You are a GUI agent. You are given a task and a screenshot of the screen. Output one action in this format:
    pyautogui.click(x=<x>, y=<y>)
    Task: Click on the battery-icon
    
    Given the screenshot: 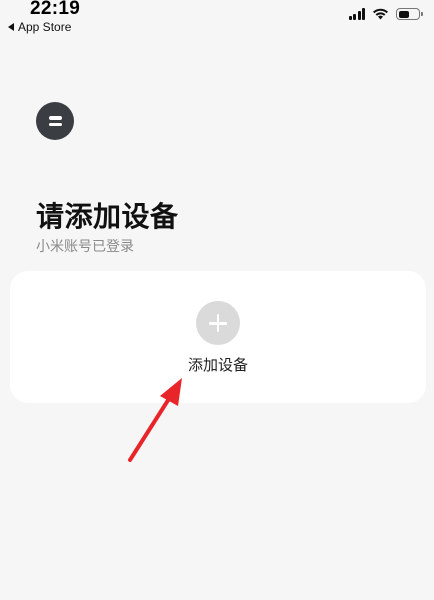 What is the action you would take?
    pyautogui.click(x=409, y=14)
    